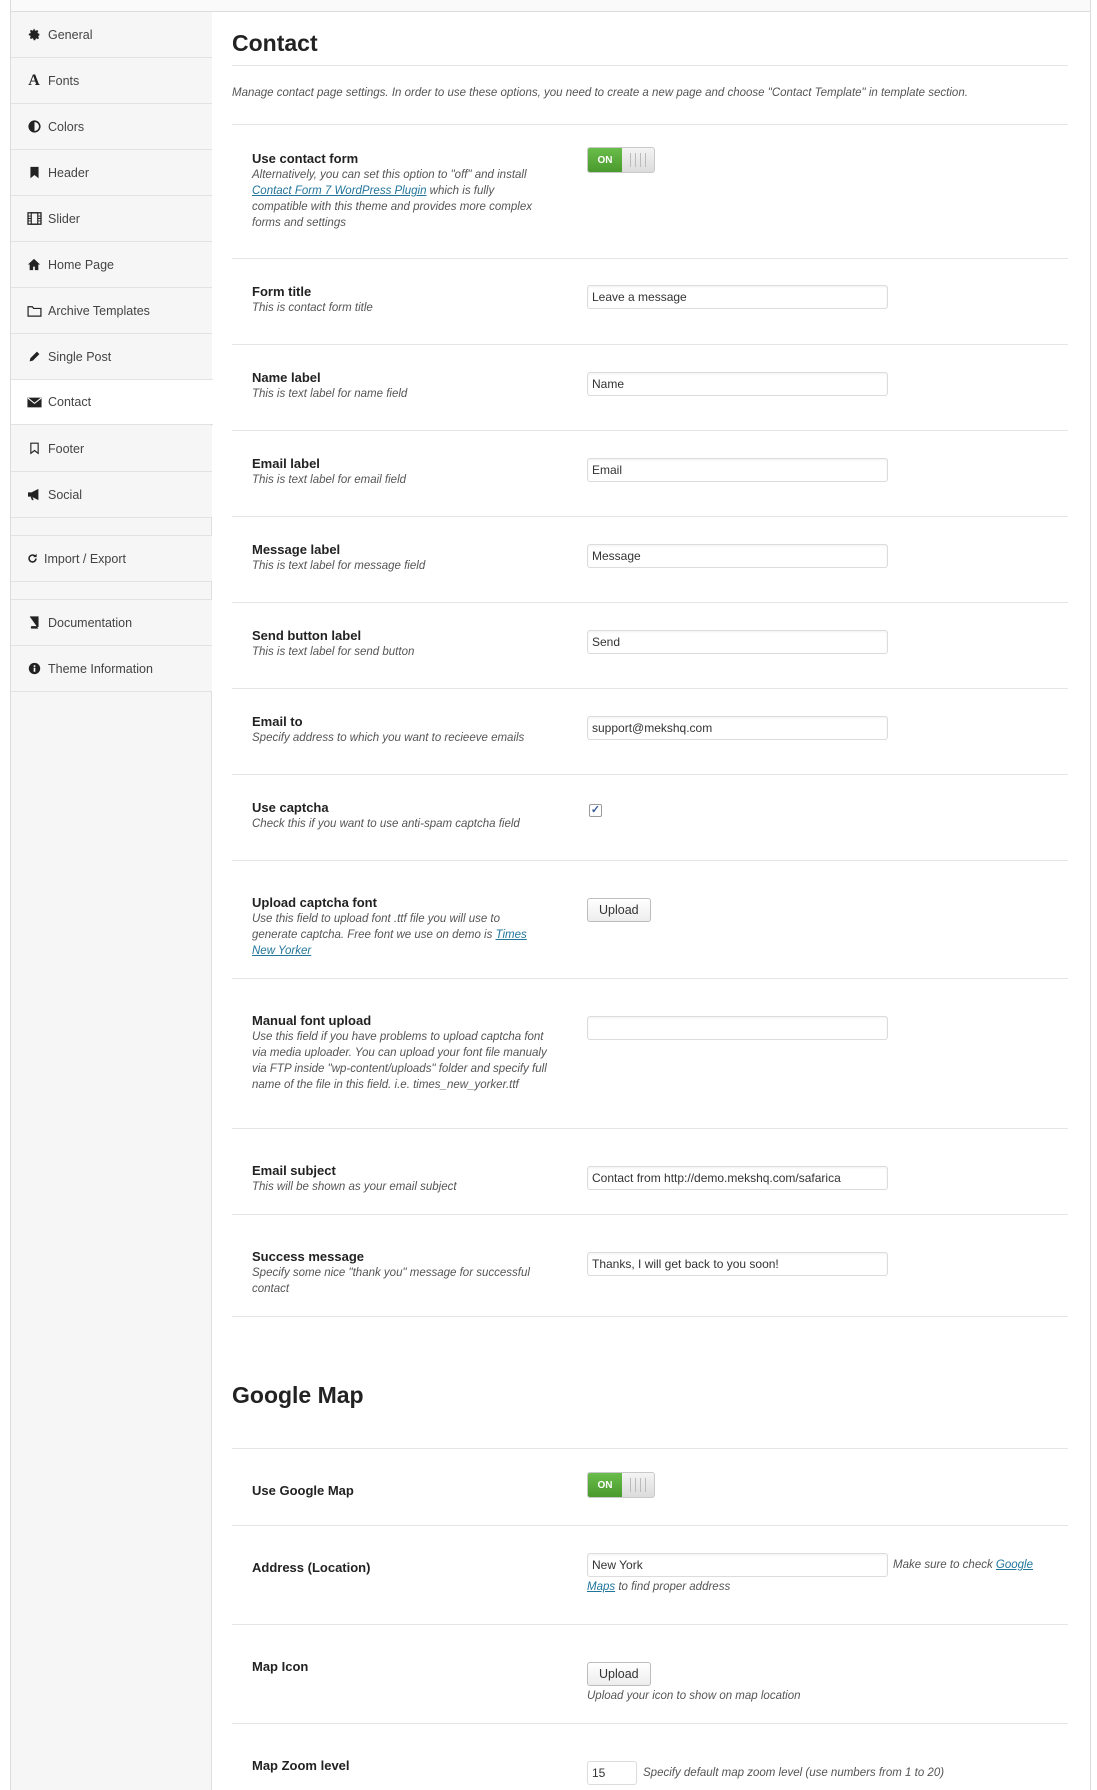 The width and height of the screenshot is (1097, 1790). What do you see at coordinates (601, 1587) in the screenshot?
I see `google-maps-link: Maps` at bounding box center [601, 1587].